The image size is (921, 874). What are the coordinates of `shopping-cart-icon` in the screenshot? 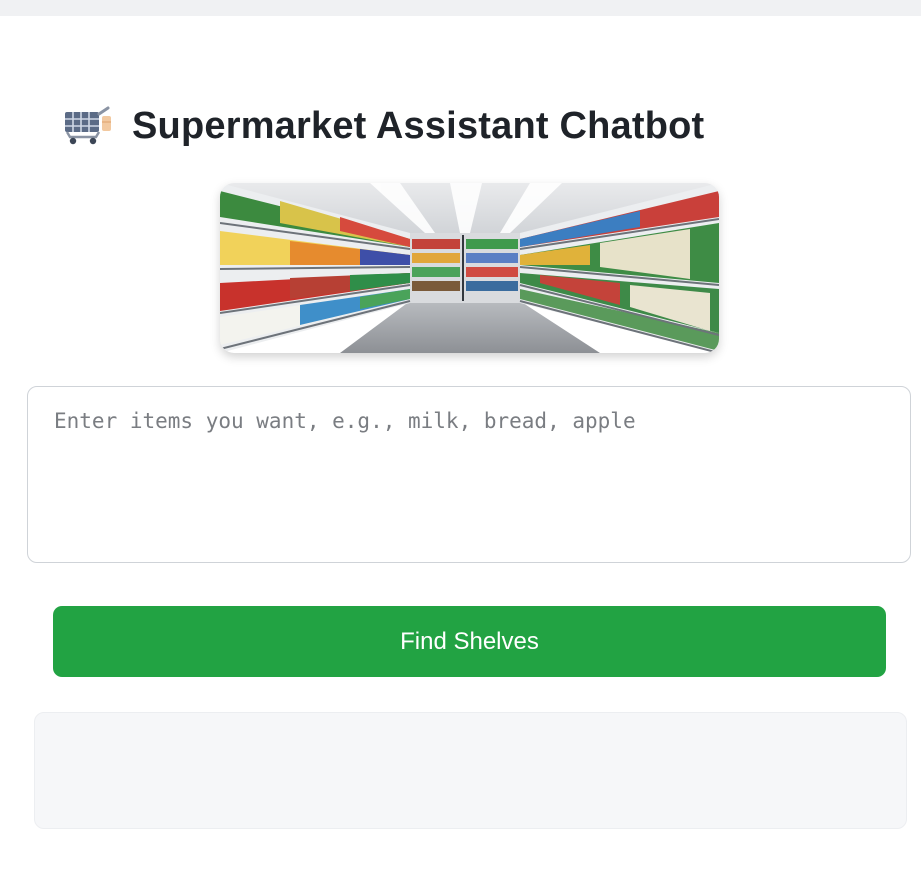 It's located at (88, 126).